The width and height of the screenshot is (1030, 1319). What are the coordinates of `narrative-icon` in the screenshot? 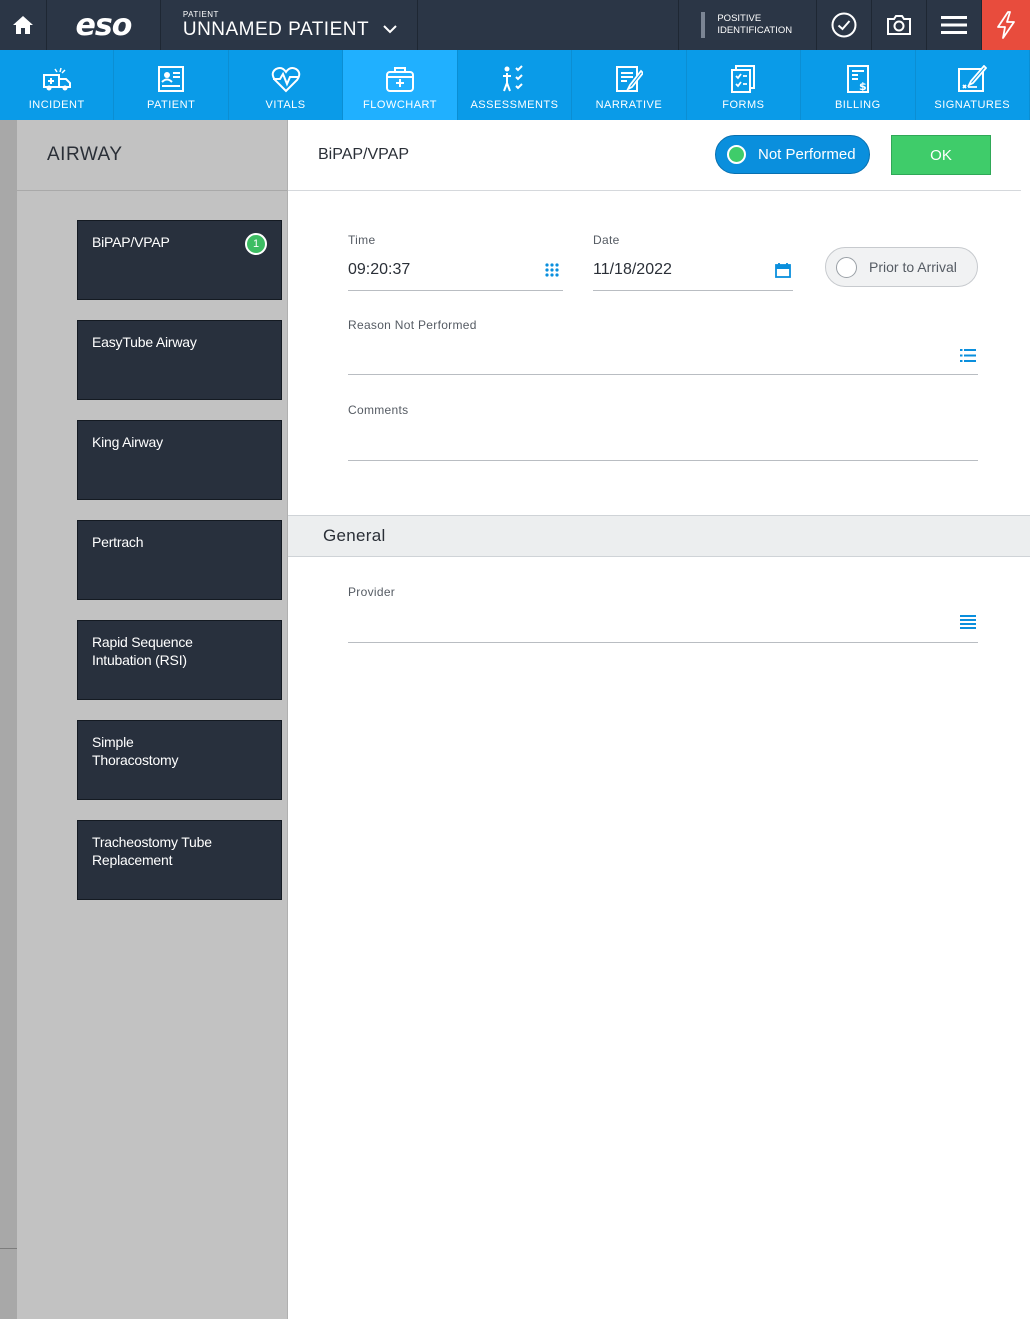 It's located at (629, 79).